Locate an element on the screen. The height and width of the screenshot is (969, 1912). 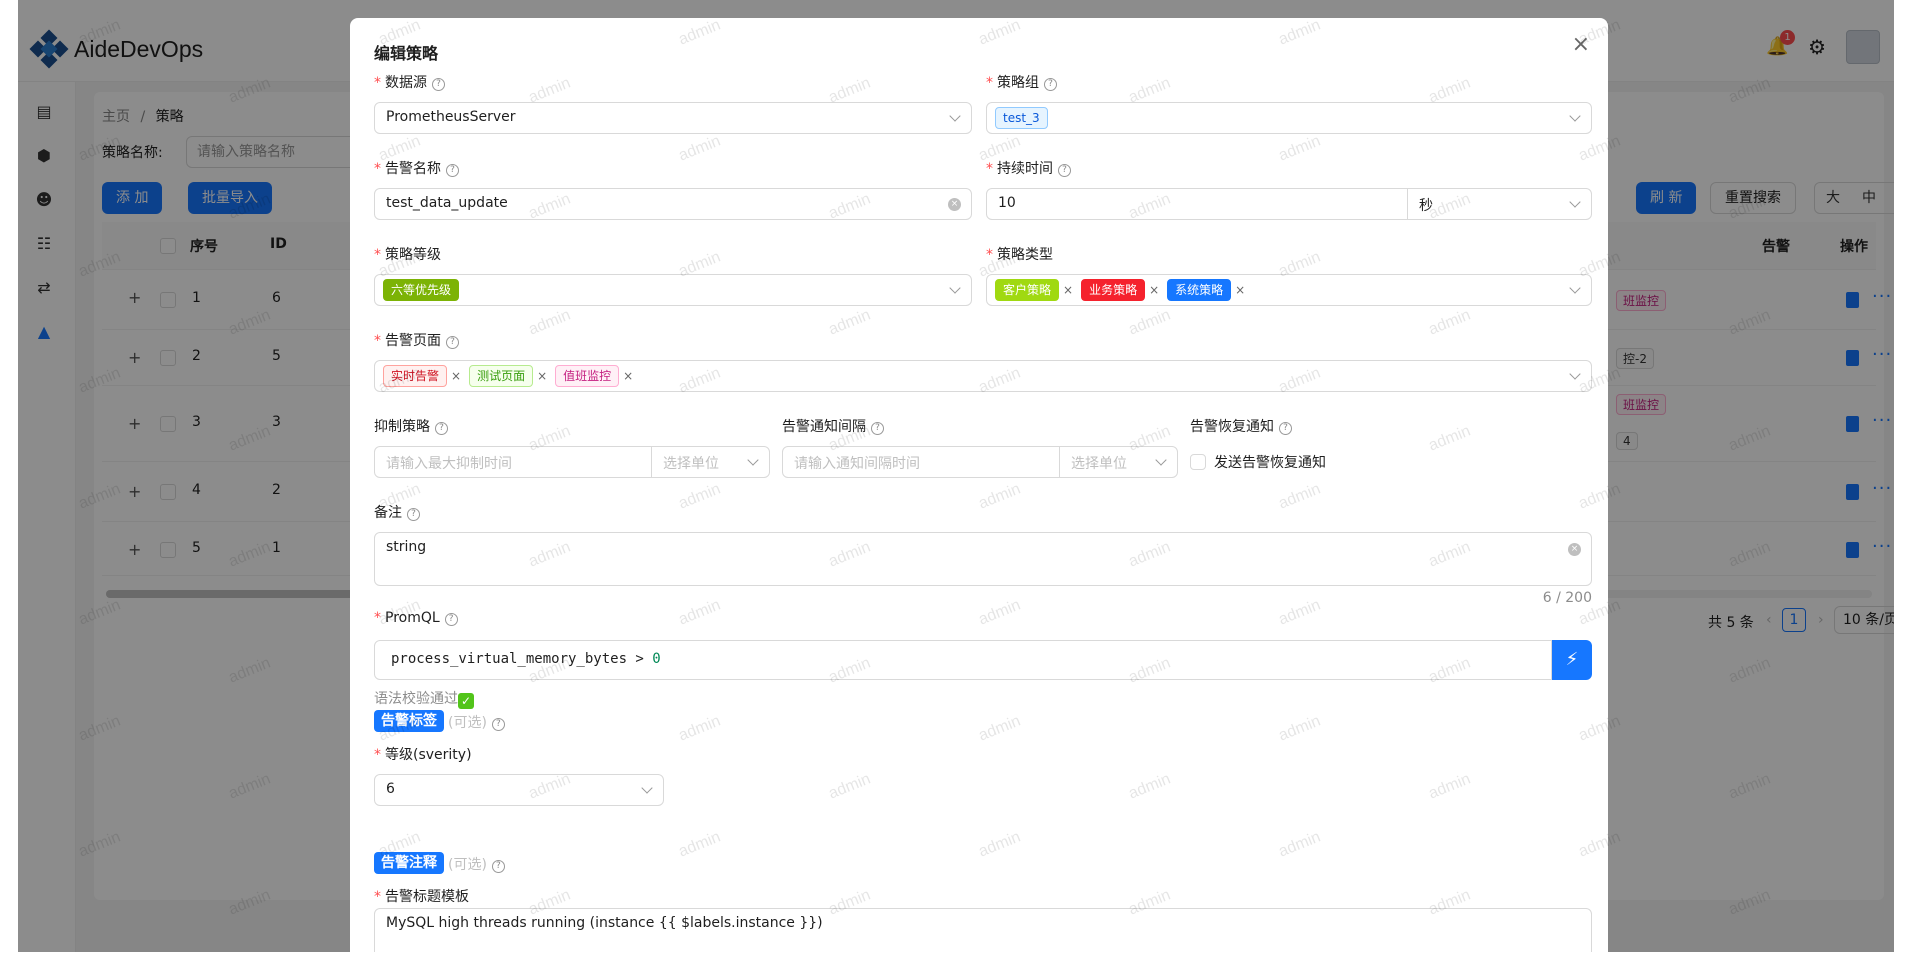
check-mark-icon: ✓ is located at coordinates (466, 701).